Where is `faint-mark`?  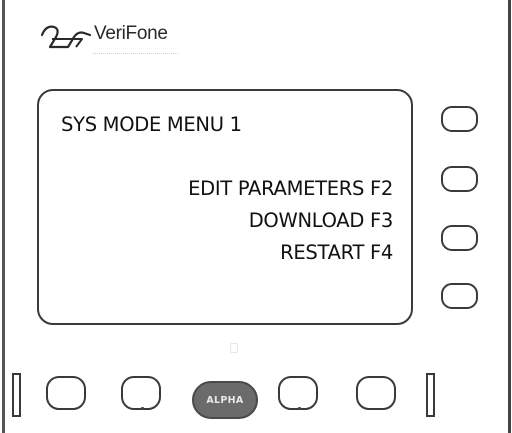
faint-mark is located at coordinates (234, 348).